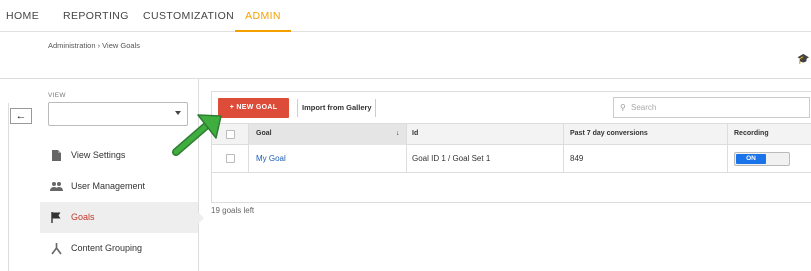  What do you see at coordinates (56, 217) in the screenshot?
I see `flag-icon` at bounding box center [56, 217].